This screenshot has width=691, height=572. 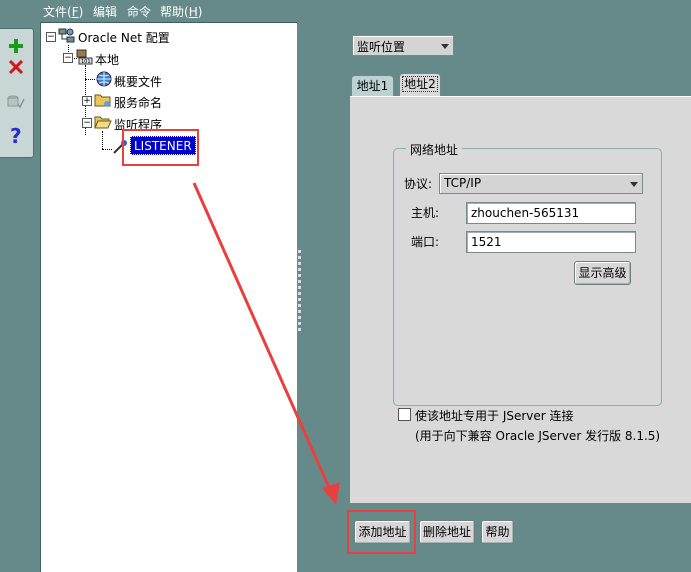 What do you see at coordinates (300, 300) in the screenshot?
I see `split-handle` at bounding box center [300, 300].